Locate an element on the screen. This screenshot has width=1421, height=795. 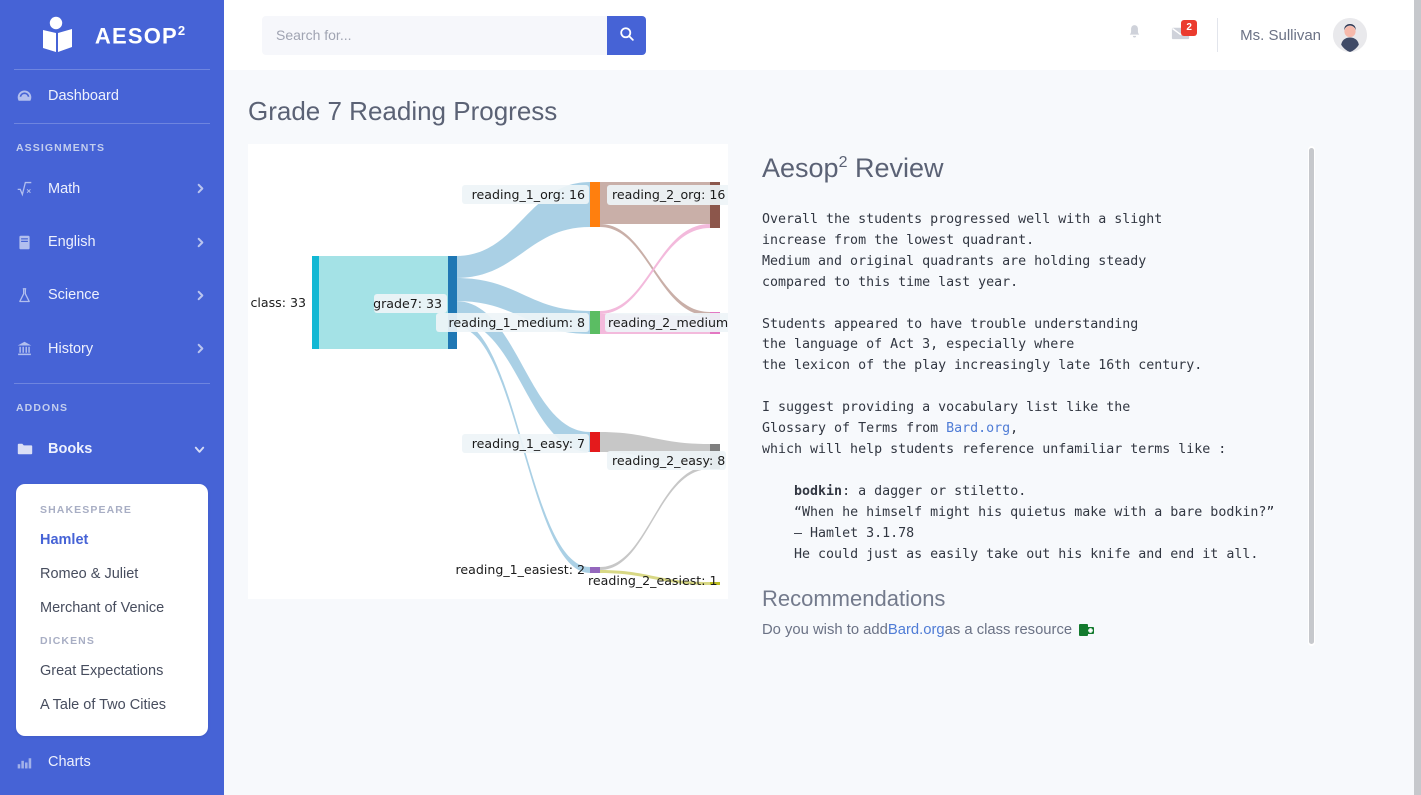
sidebar-item-books: Books is located at coordinates (112, 448).